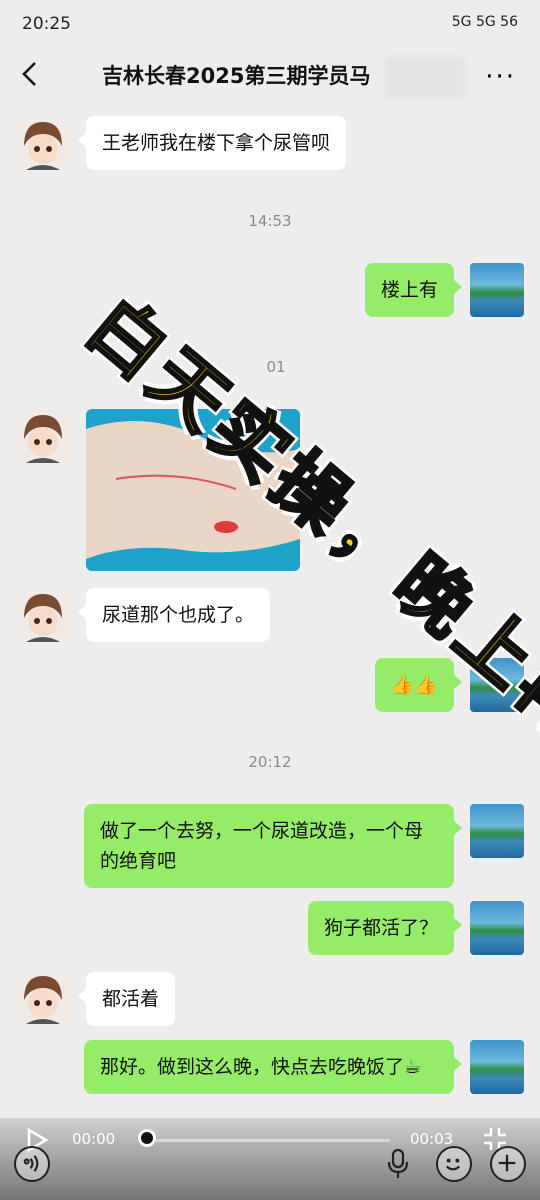 The height and width of the screenshot is (1200, 540). What do you see at coordinates (32, 1164) in the screenshot?
I see `voice-icon` at bounding box center [32, 1164].